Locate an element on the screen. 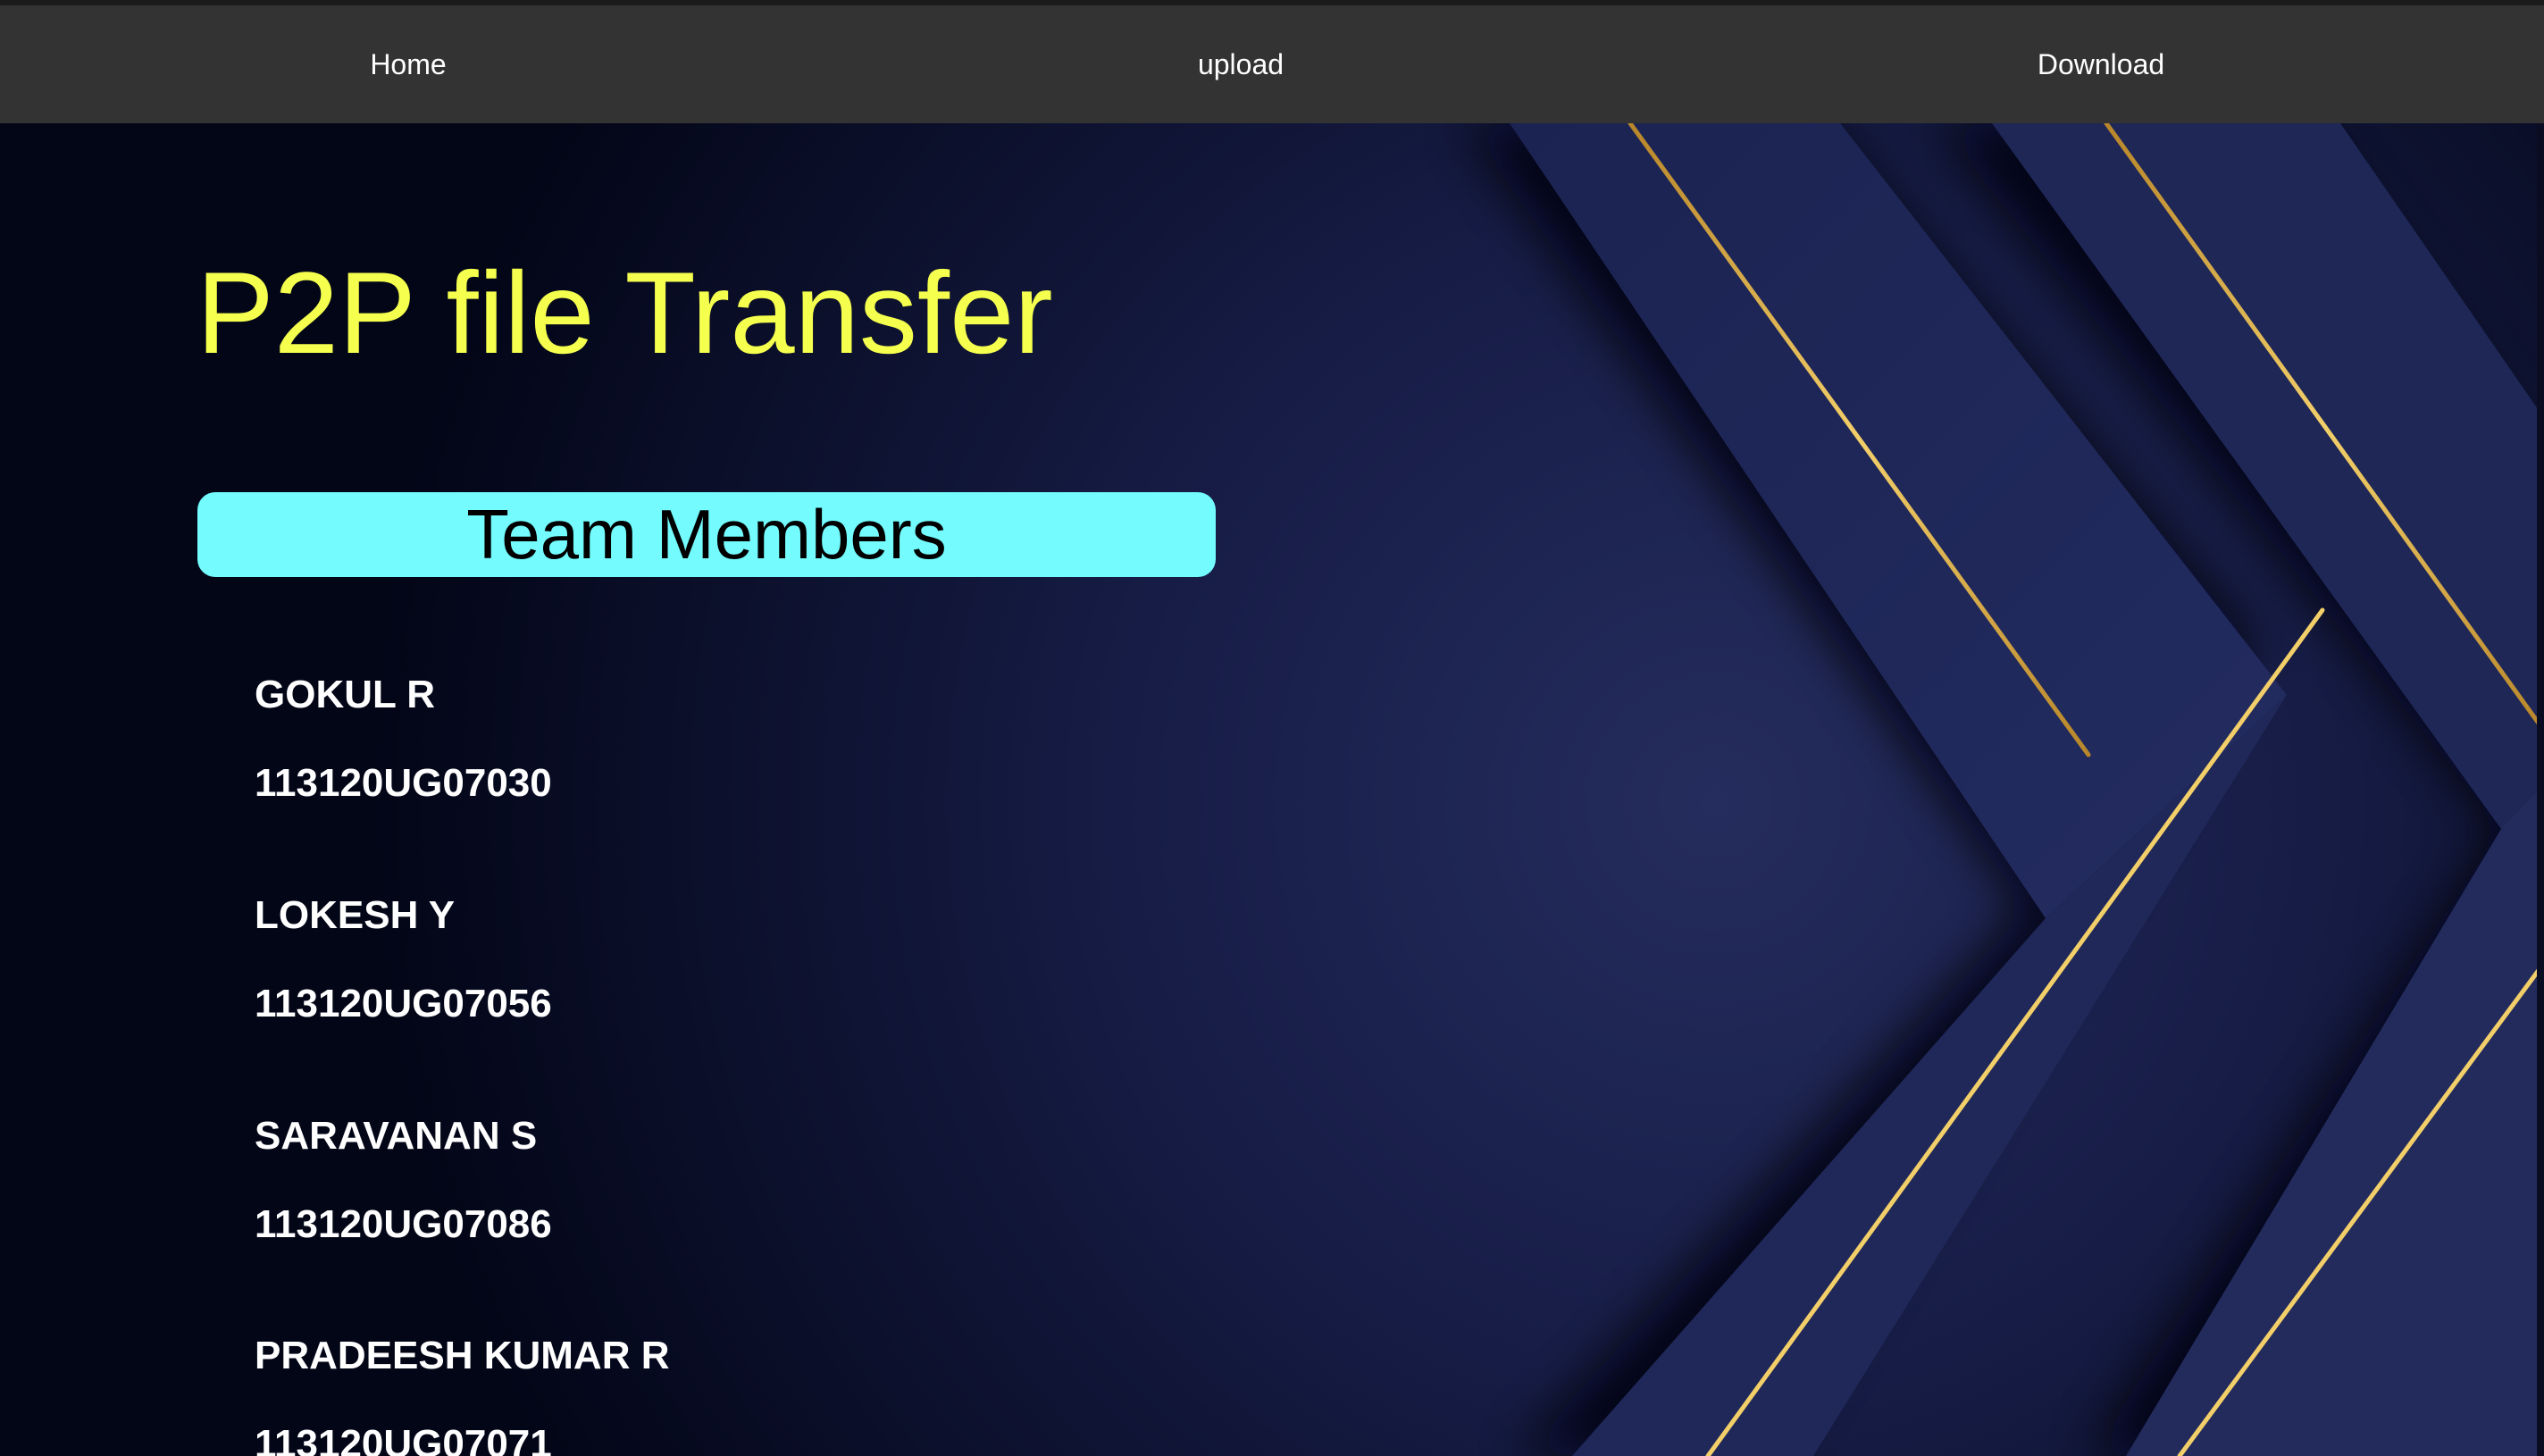  team-members-heading: Team Members is located at coordinates (706, 534).